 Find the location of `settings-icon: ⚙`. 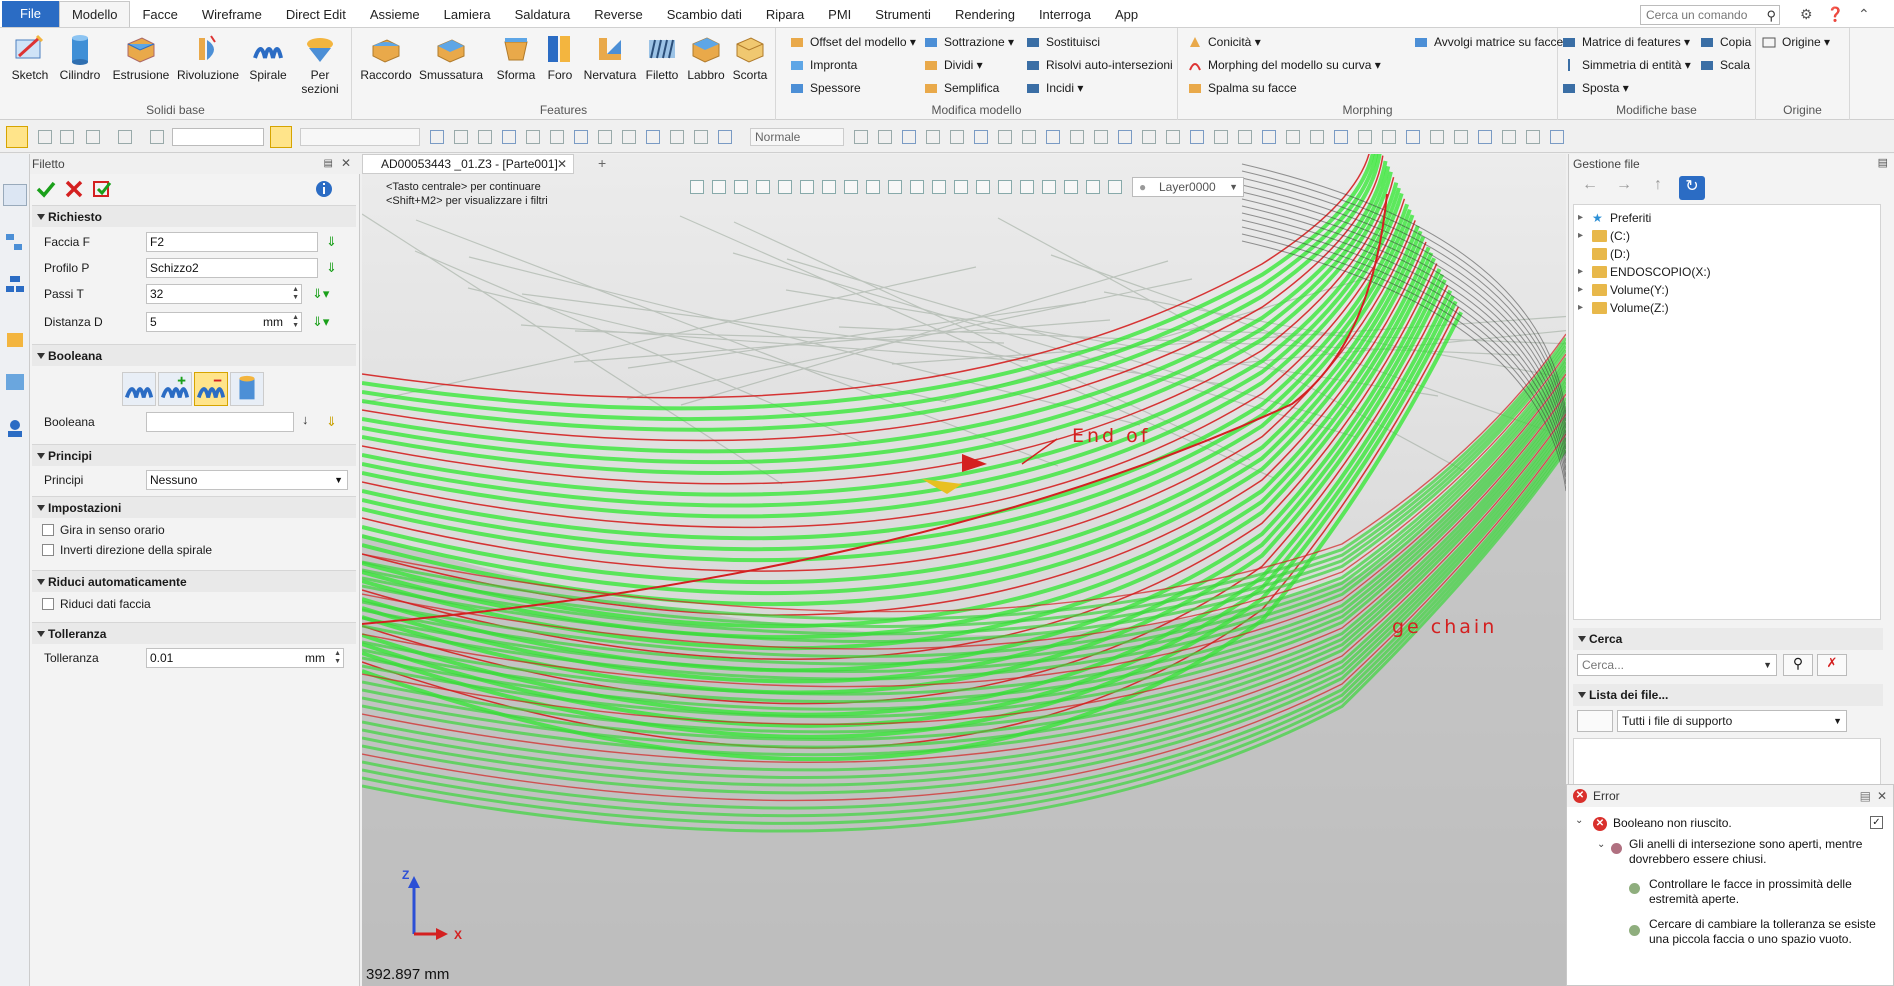

settings-icon: ⚙ is located at coordinates (1806, 14).